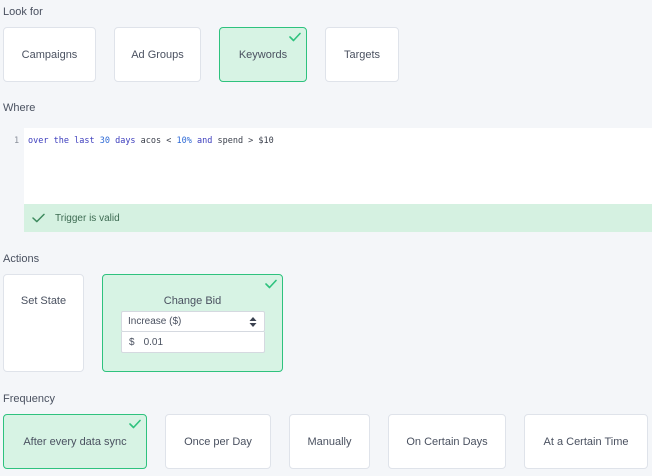 The width and height of the screenshot is (652, 476). What do you see at coordinates (266, 141) in the screenshot?
I see `code-token: $10` at bounding box center [266, 141].